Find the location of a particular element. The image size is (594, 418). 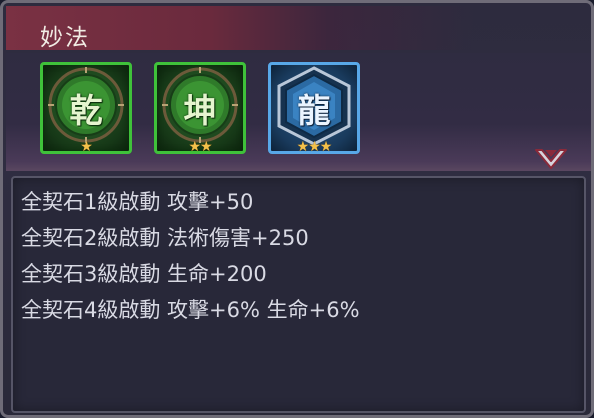

star-rating: ★ is located at coordinates (86, 147).